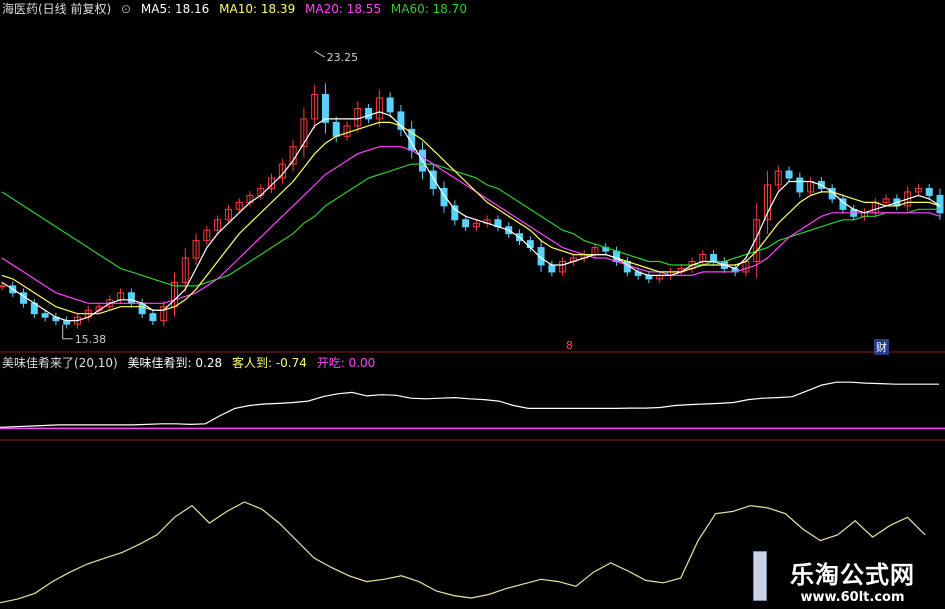  What do you see at coordinates (428, 9) in the screenshot?
I see `ma60-label: MA60: 18.70` at bounding box center [428, 9].